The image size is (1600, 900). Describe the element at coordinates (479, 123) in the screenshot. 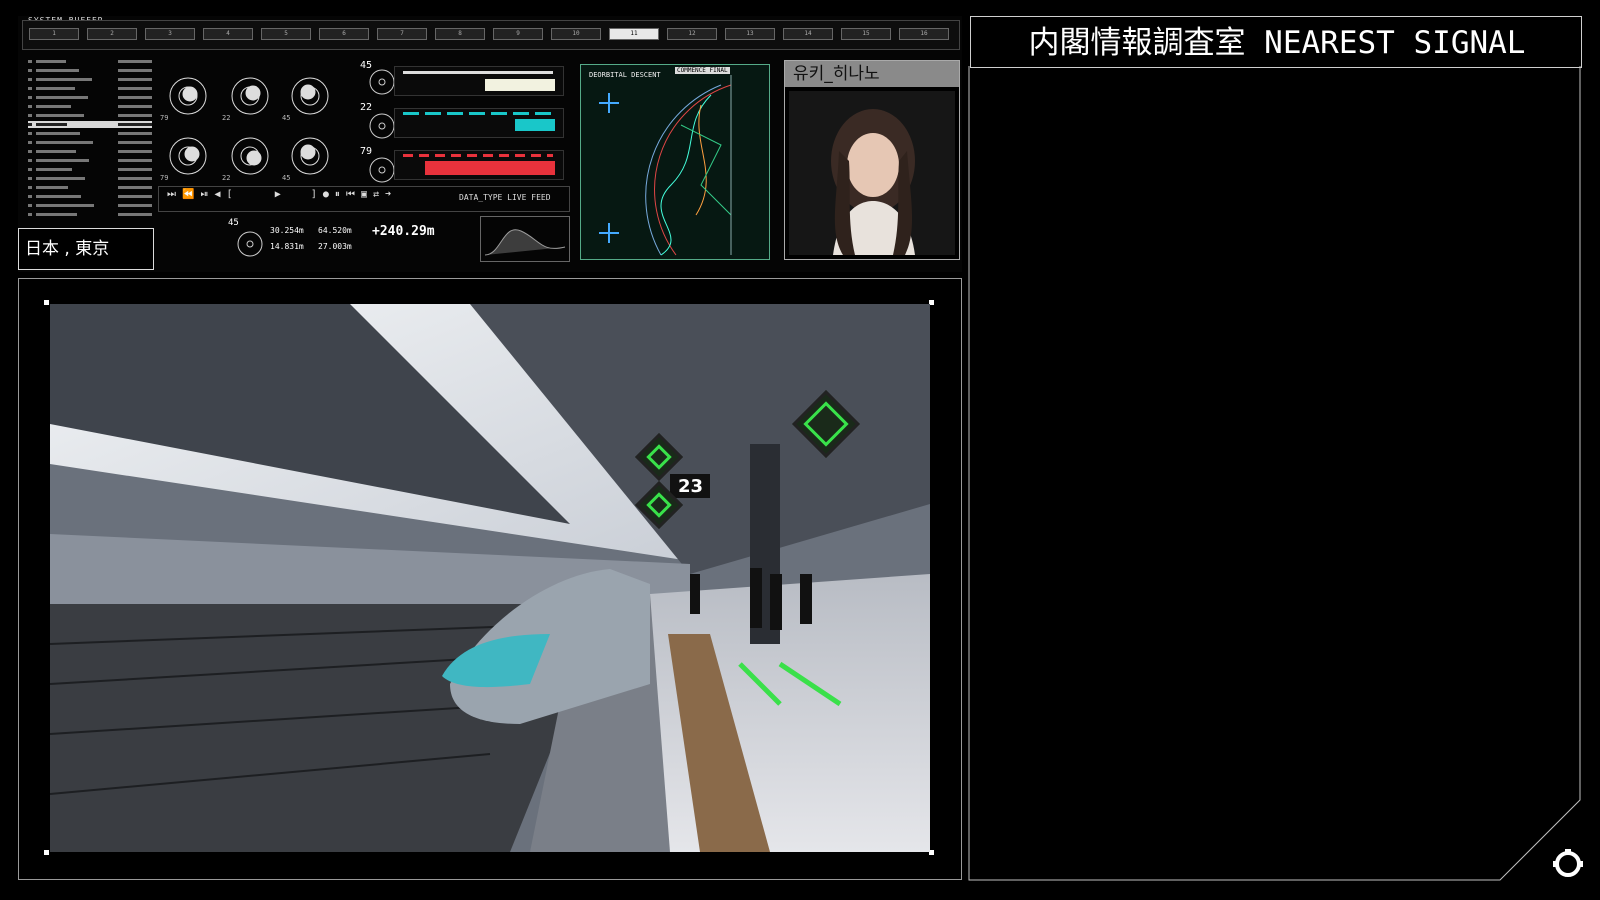

I see `level-bar-cyan` at that location.